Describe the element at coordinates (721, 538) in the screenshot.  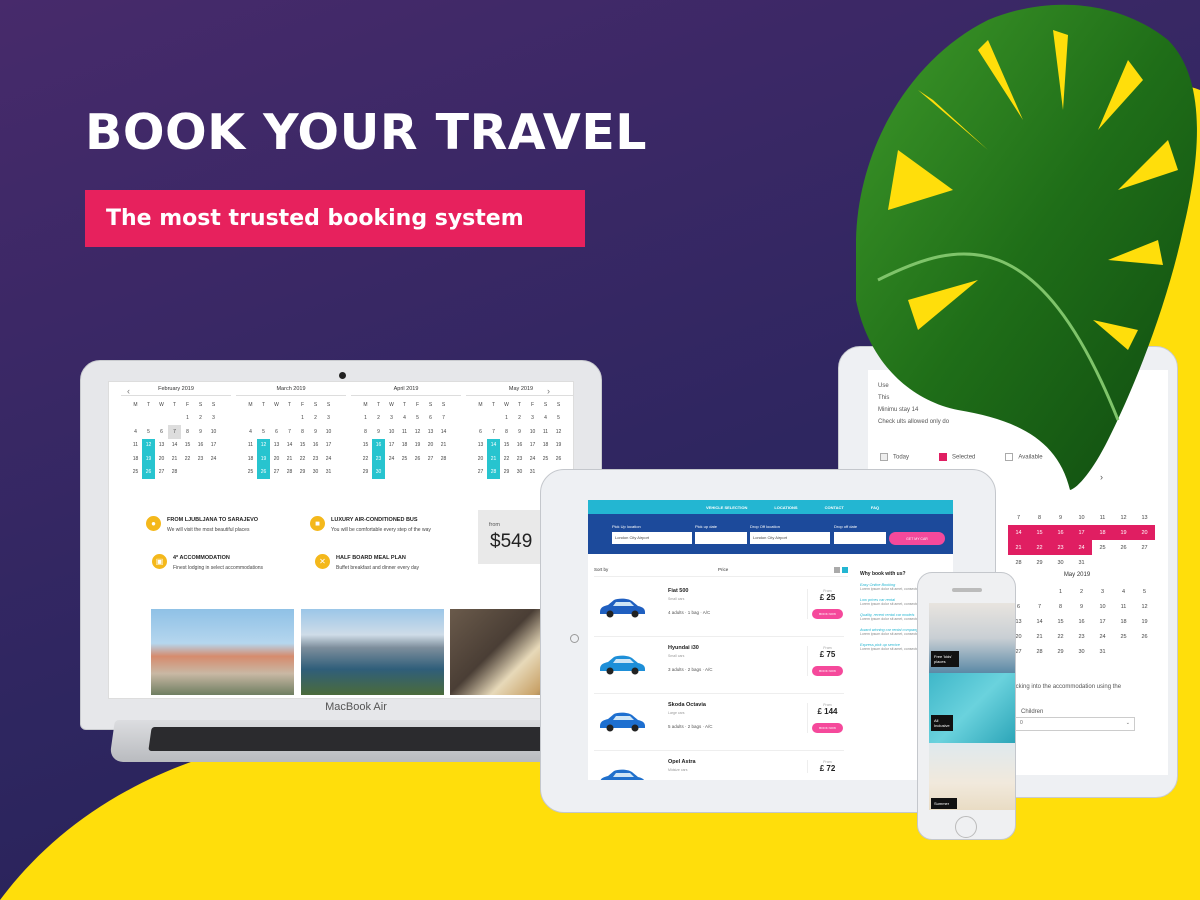
I see `pickup-date-input` at that location.